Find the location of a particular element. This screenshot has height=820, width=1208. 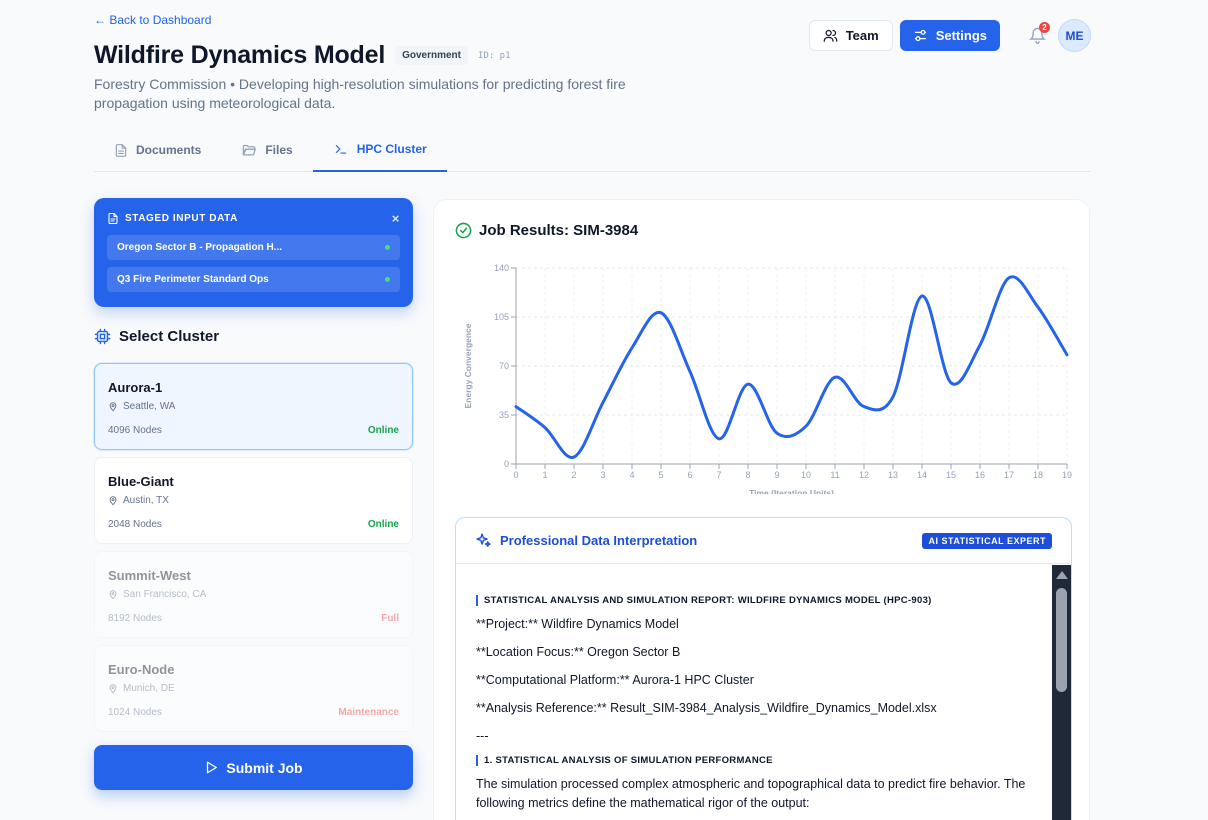

tab-hpc-cluster: HPC Cluster is located at coordinates (379, 150).